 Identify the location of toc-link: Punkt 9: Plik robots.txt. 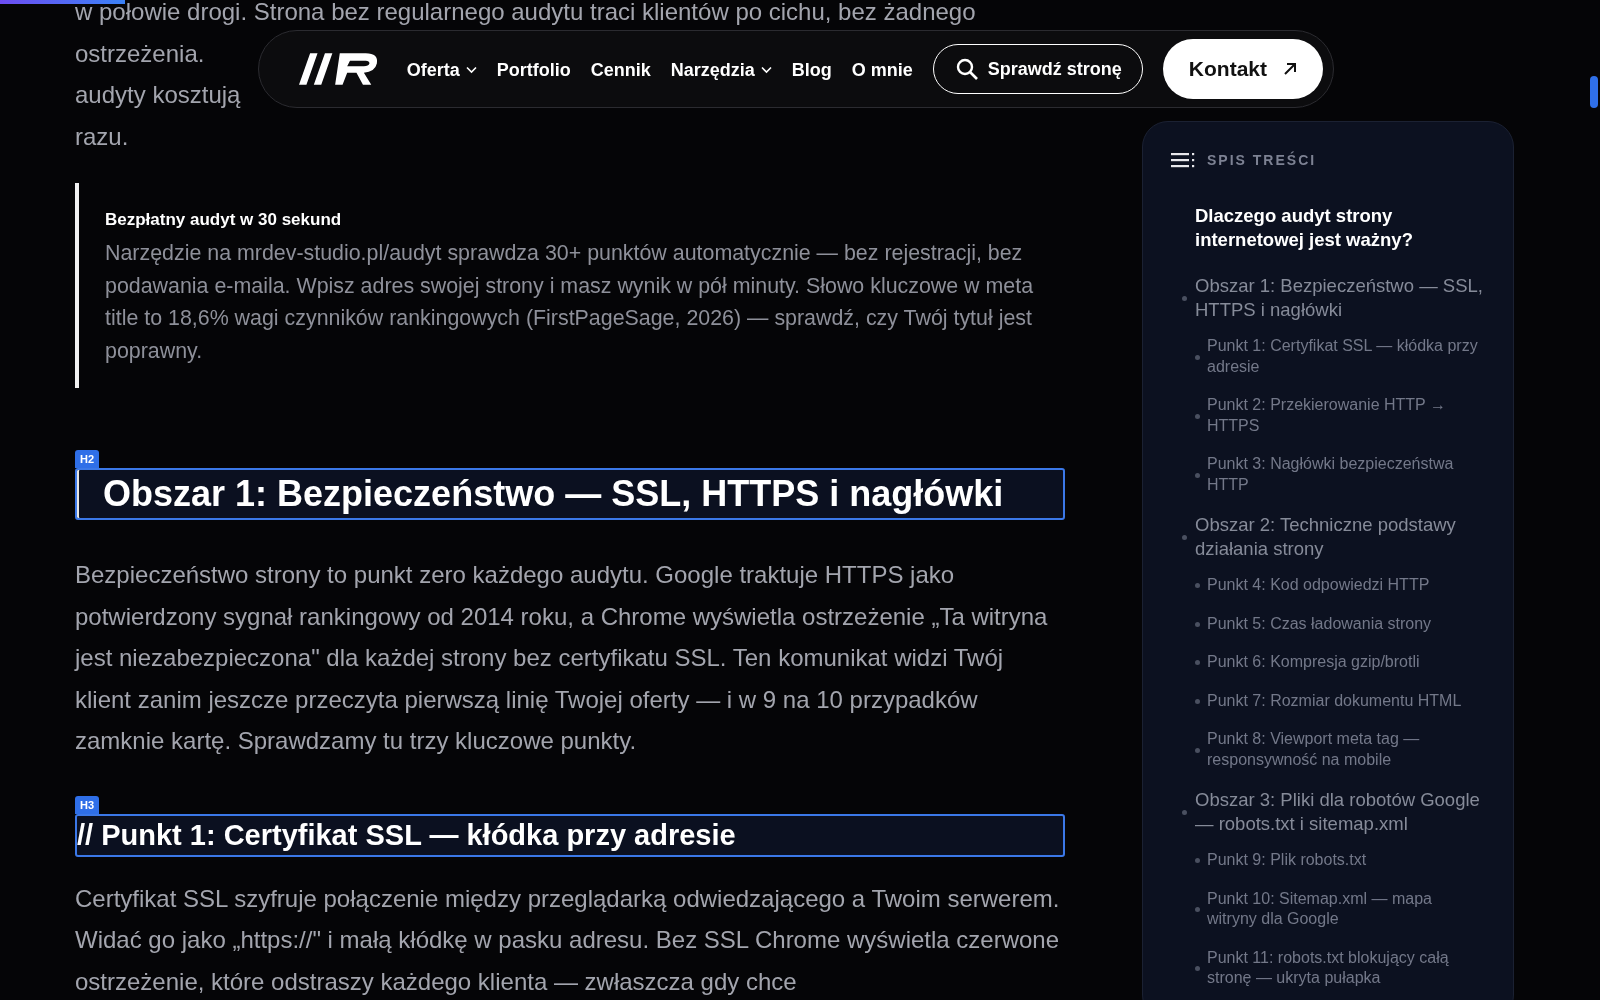
(1327, 860).